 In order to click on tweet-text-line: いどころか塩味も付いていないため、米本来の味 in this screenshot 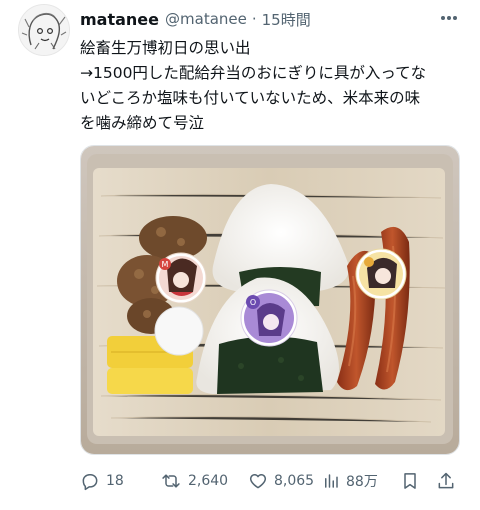, I will do `click(250, 98)`.